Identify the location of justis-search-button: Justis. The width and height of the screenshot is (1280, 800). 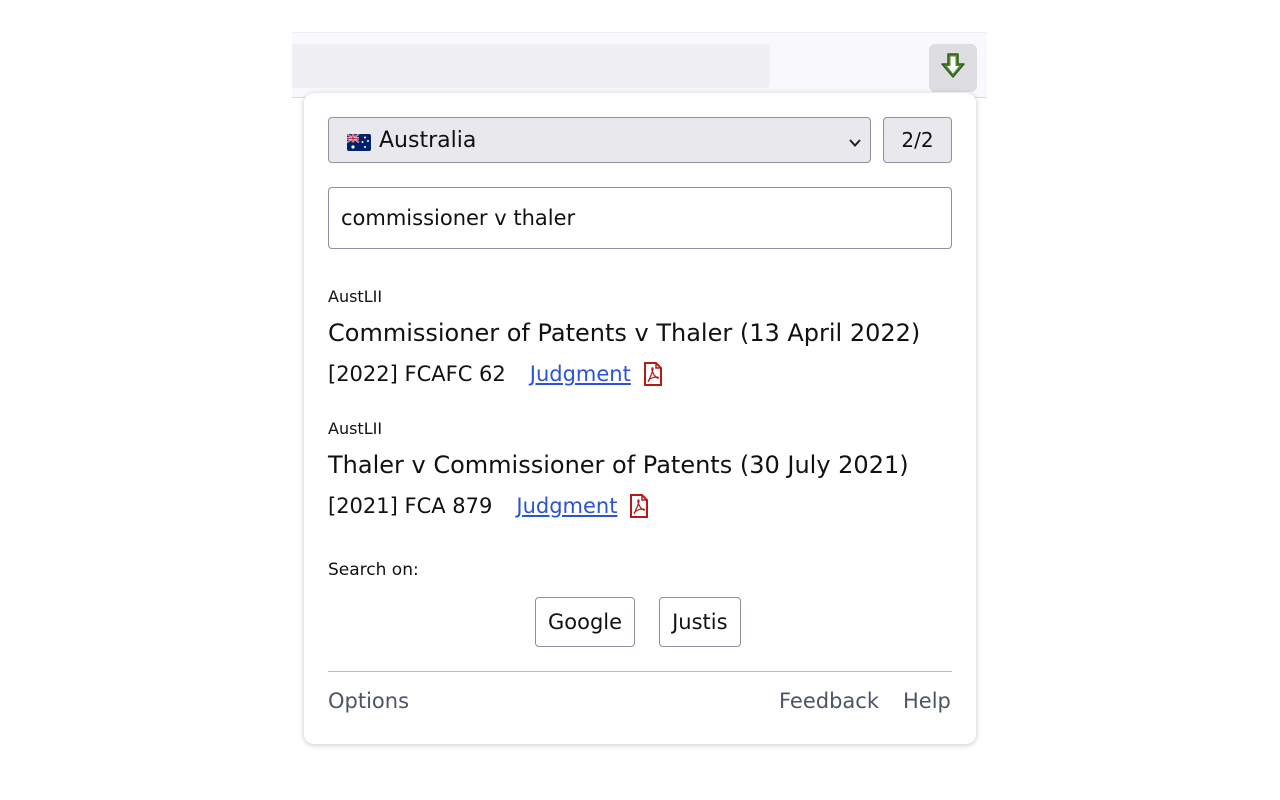
(700, 622).